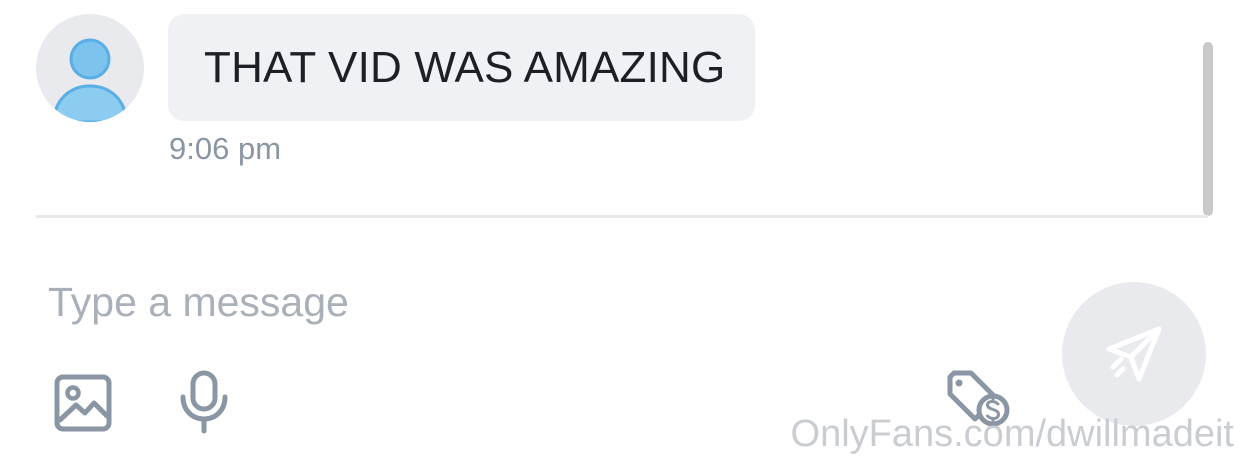  I want to click on message-bubble: THAT VID WAS AMAZING, so click(461, 67).